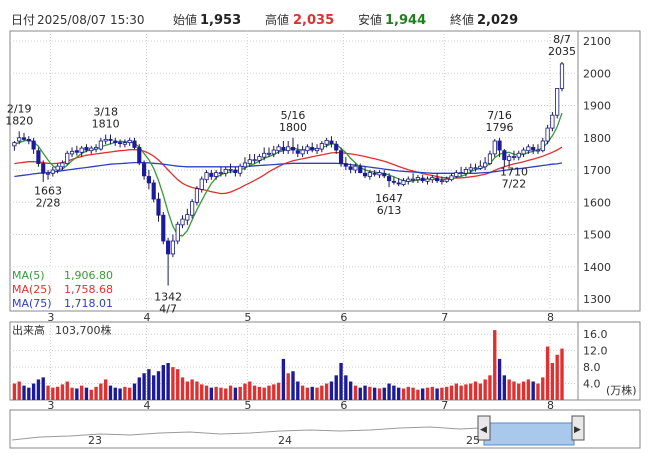  Describe the element at coordinates (325, 429) in the screenshot. I see `navigator: ◀ ▶ 23 24 25` at that location.